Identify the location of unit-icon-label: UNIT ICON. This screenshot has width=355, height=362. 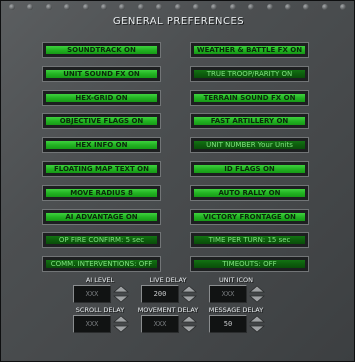
(235, 280).